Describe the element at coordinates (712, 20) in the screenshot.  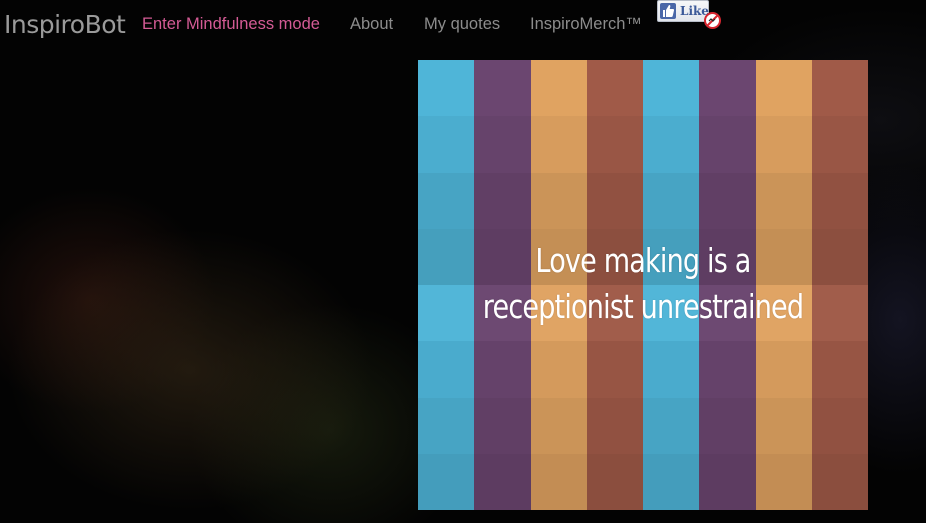
I see `blocked-icon` at that location.